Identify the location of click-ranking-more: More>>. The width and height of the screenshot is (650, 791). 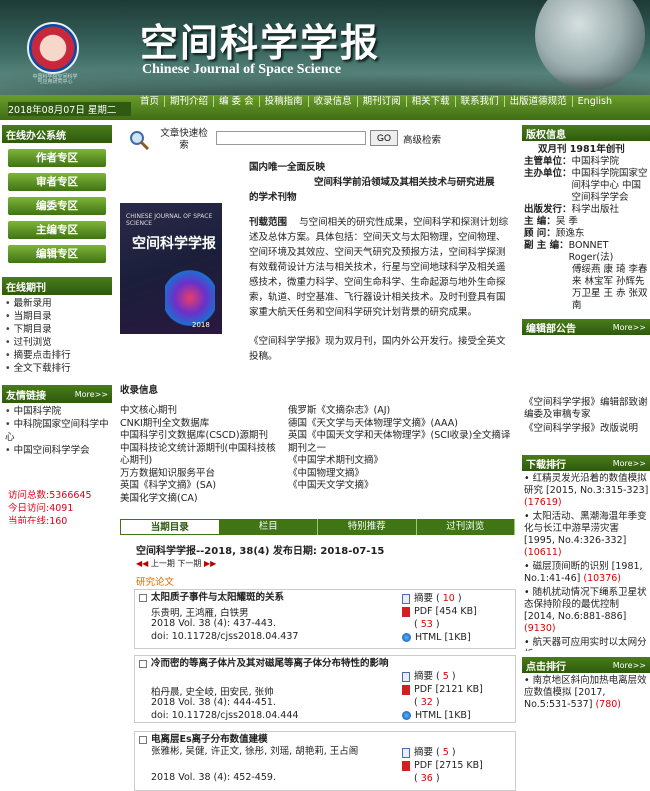
(629, 665).